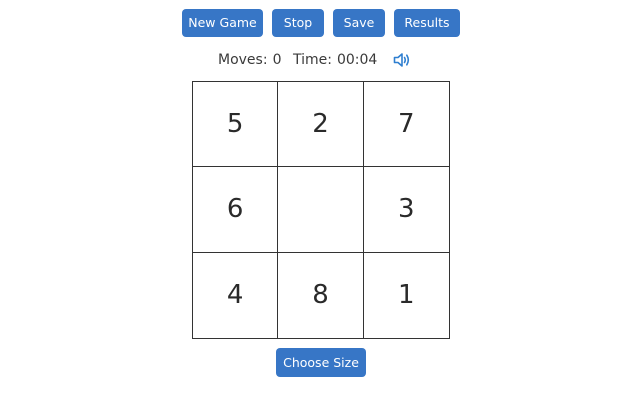  I want to click on tile: 6, so click(236, 210).